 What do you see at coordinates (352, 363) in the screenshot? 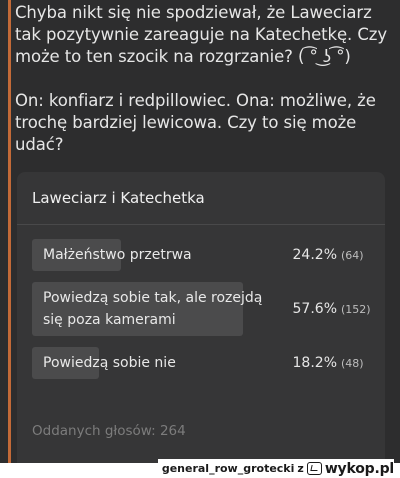
I see `poll-option-votes: (48)` at bounding box center [352, 363].